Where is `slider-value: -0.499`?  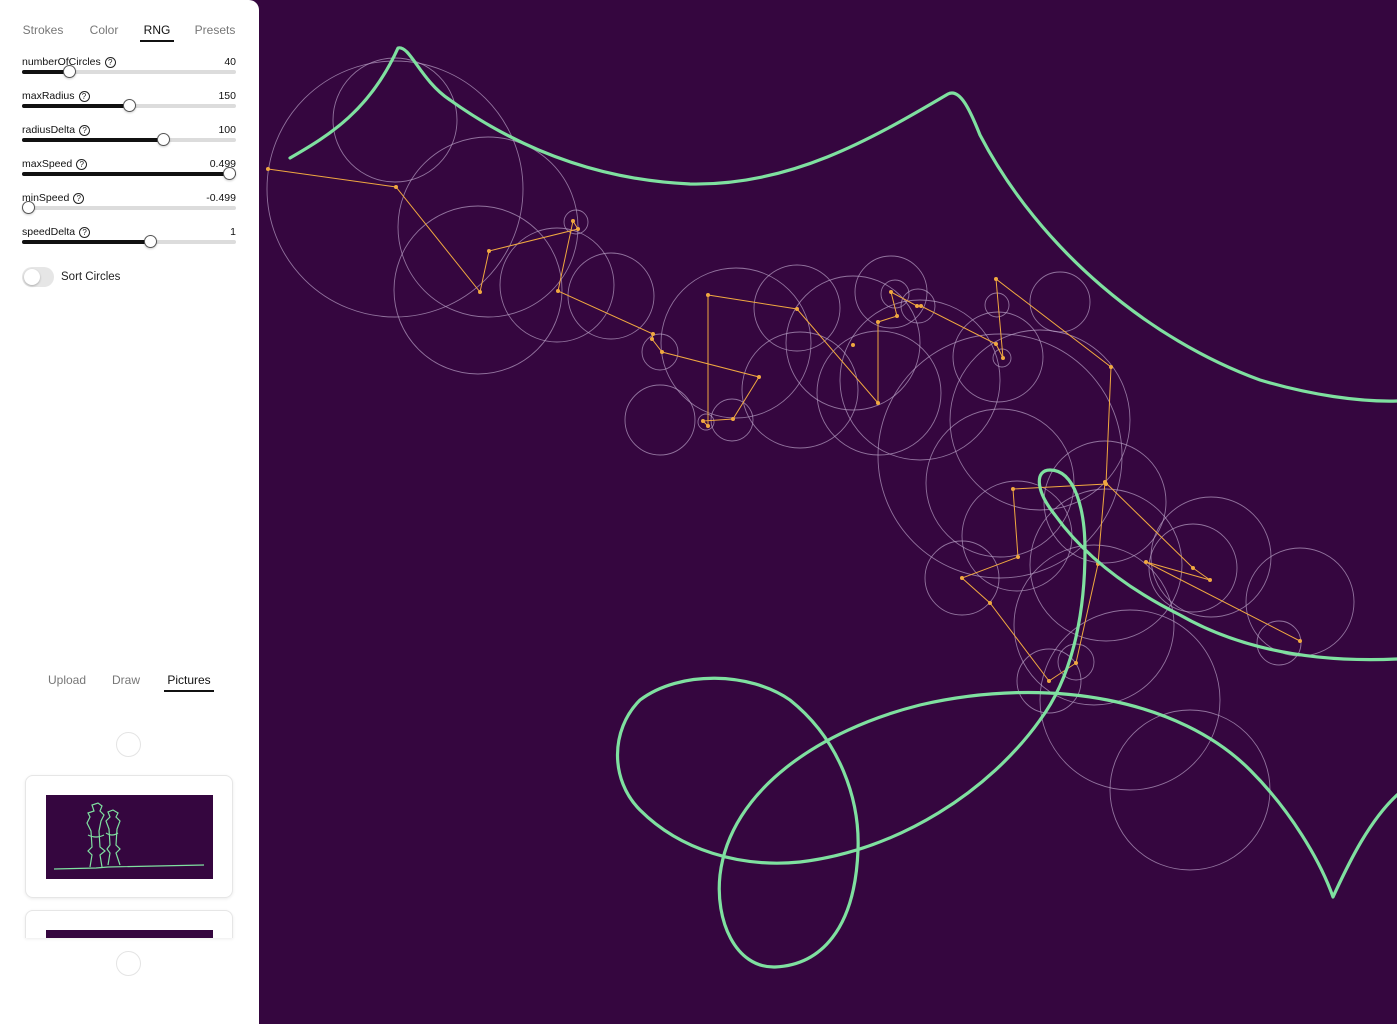
slider-value: -0.499 is located at coordinates (221, 198).